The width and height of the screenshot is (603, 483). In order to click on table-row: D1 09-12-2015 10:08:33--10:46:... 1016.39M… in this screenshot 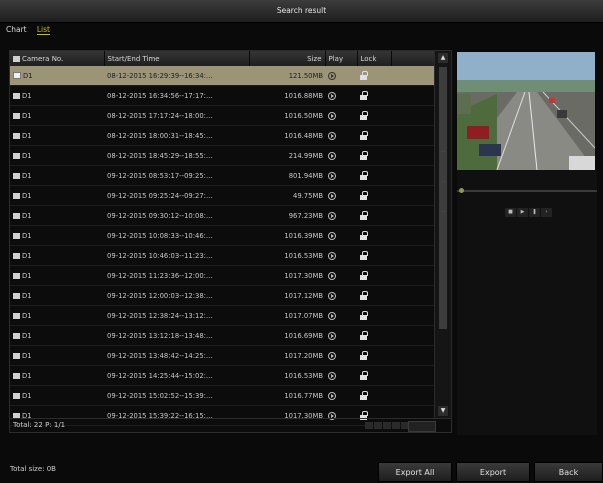, I will do `click(222, 235)`.